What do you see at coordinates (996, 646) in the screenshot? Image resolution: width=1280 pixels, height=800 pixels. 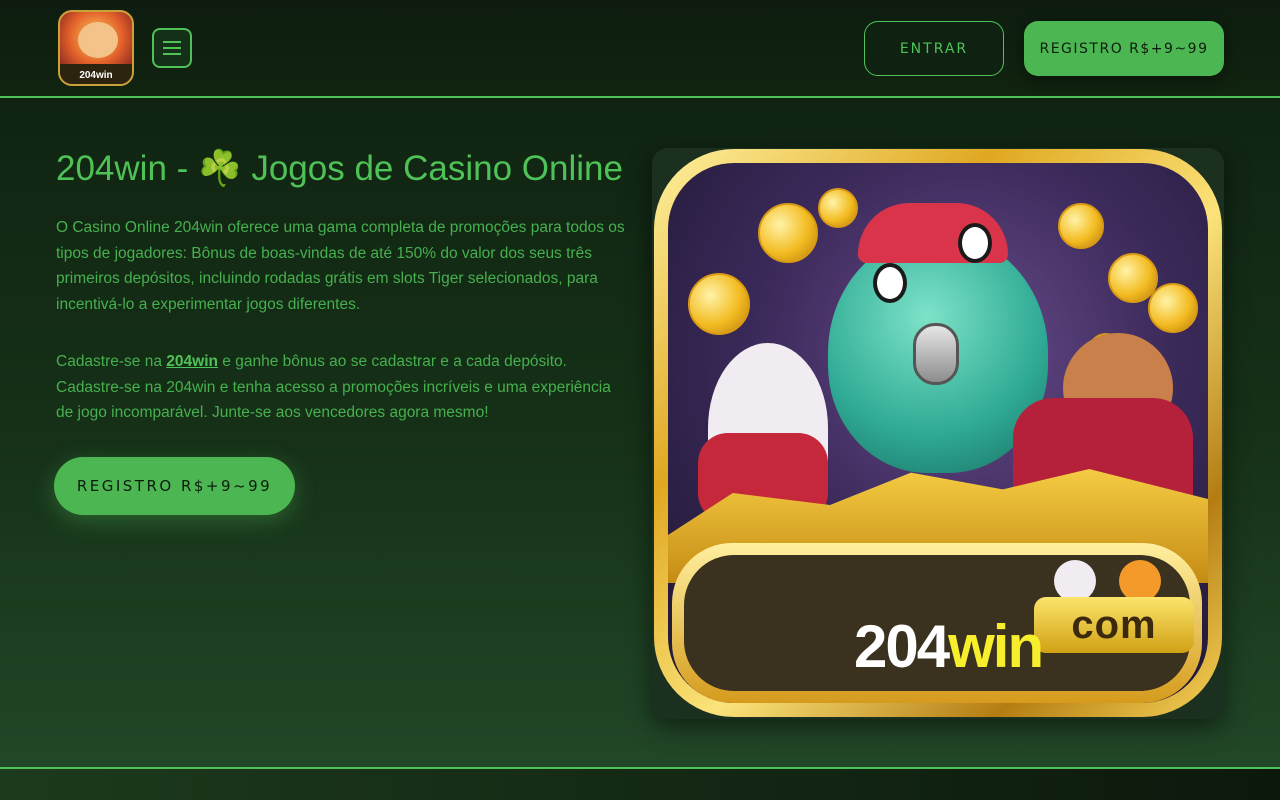 I see `brand-win: win` at bounding box center [996, 646].